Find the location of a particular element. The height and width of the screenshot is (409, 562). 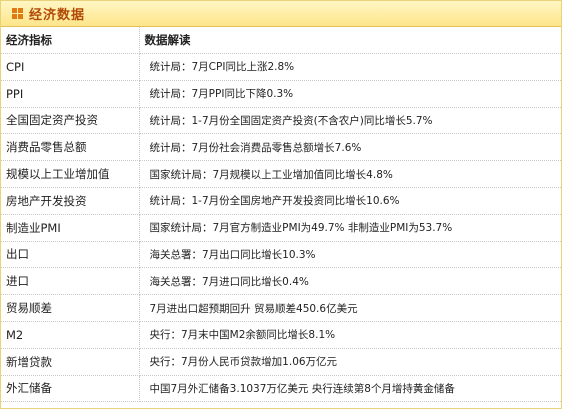

interpretation-cell: 央行：7月份人民币贷款增加1.06万亿元 is located at coordinates (350, 362).